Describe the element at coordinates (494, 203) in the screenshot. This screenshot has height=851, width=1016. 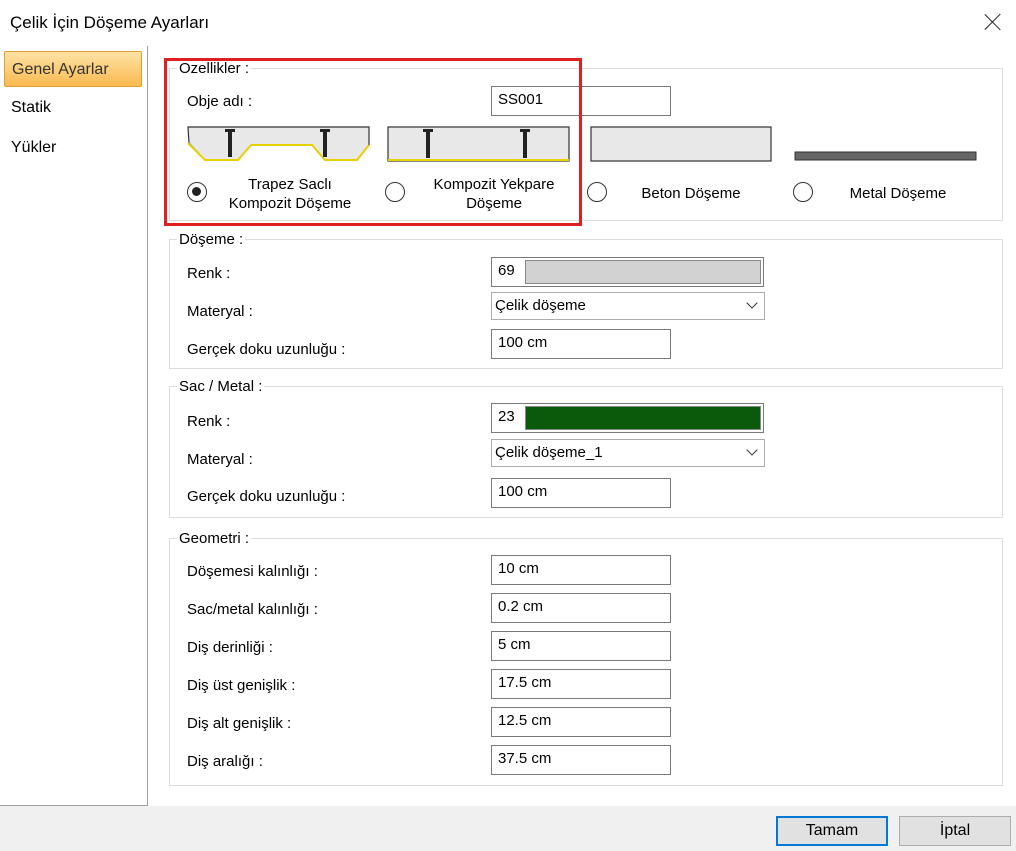
I see `radio-label-line: Döşeme` at that location.